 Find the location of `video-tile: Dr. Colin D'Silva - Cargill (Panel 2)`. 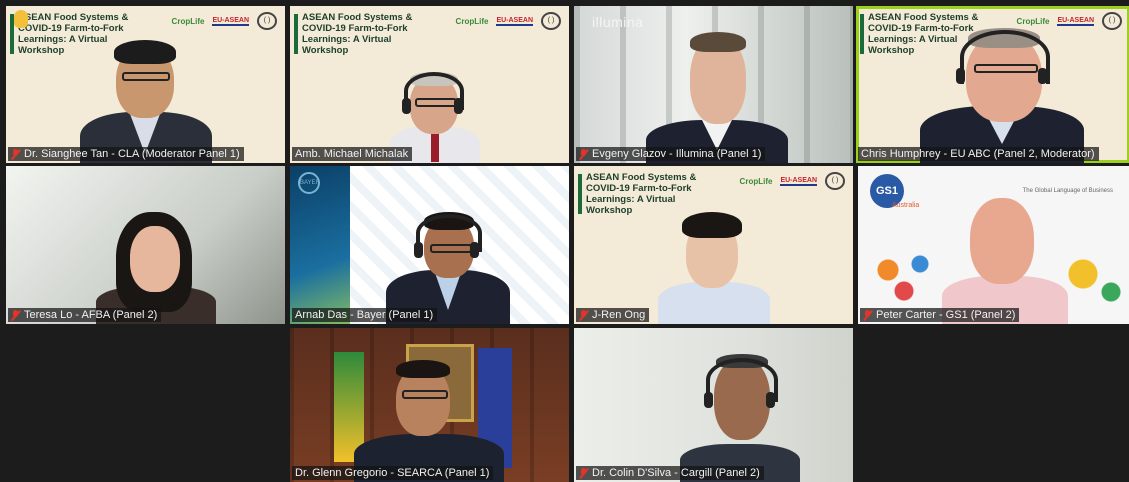

video-tile: Dr. Colin D'Silva - Cargill (Panel 2) is located at coordinates (713, 405).